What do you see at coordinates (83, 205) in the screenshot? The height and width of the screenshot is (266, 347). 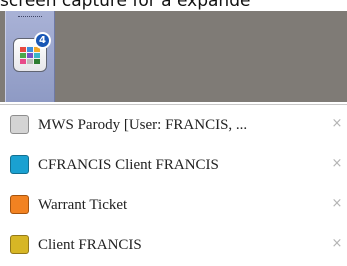 I see `window-title: Warrant Ticket` at bounding box center [83, 205].